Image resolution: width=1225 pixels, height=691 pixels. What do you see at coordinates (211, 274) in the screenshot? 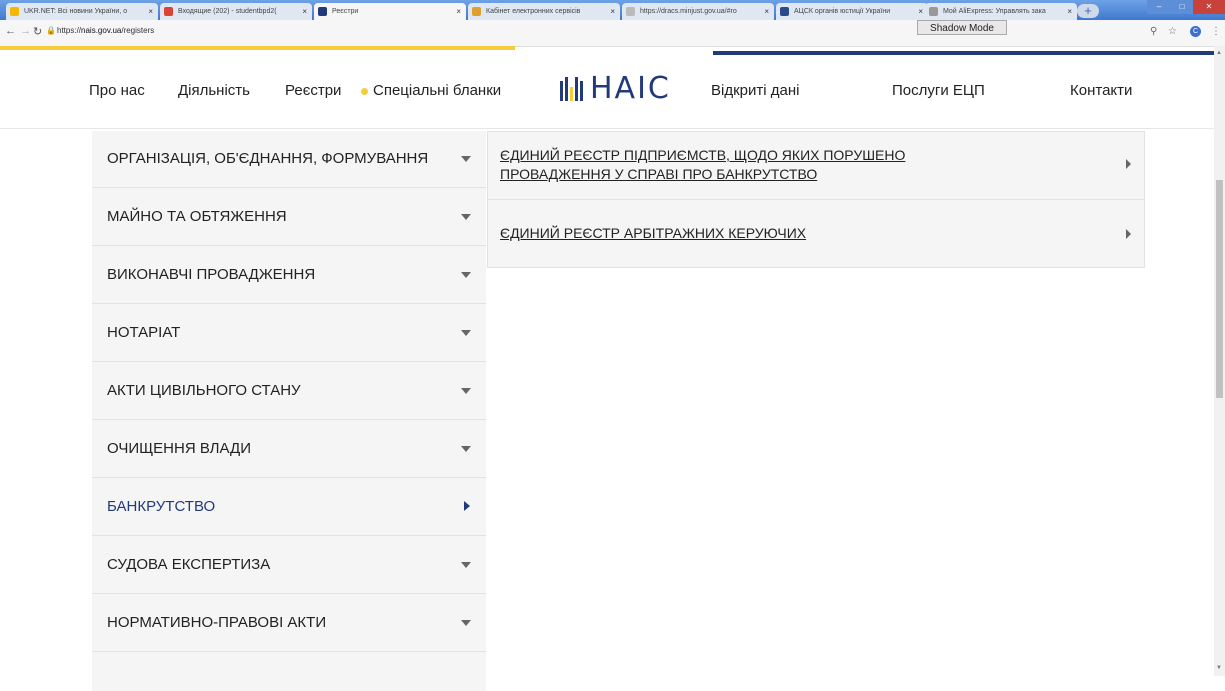
I see `menu-item-label: ВИКОНАВЧІ ПРОВАДЖЕННЯ` at bounding box center [211, 274].